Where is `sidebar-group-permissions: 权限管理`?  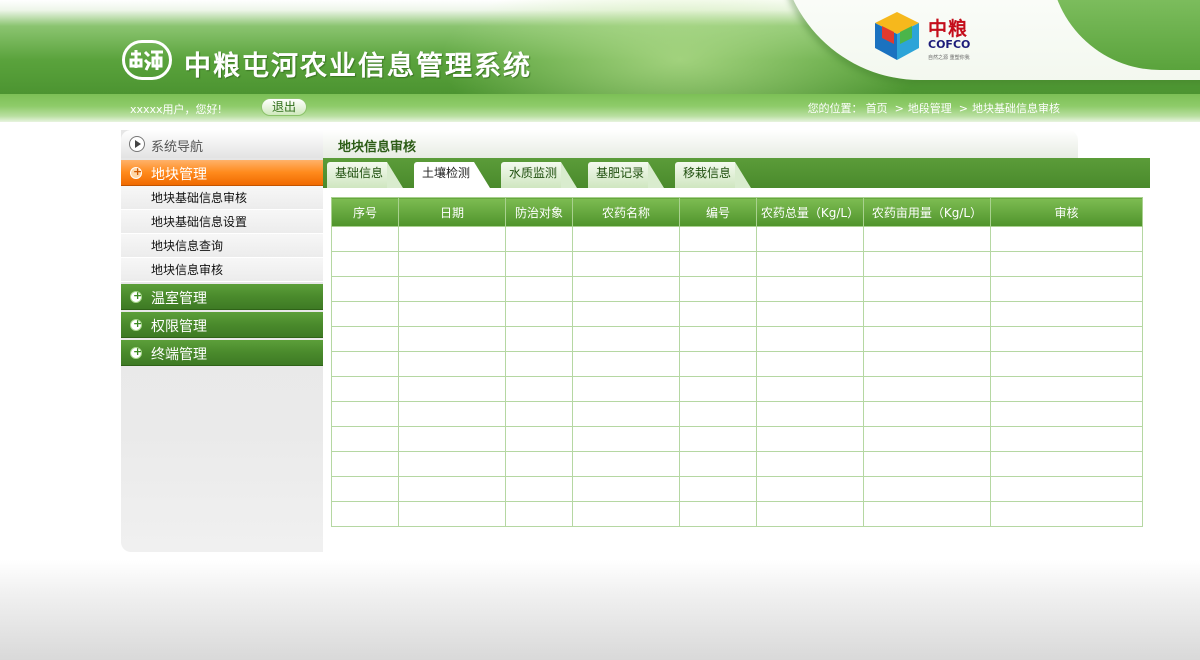
sidebar-group-permissions: 权限管理 is located at coordinates (222, 325).